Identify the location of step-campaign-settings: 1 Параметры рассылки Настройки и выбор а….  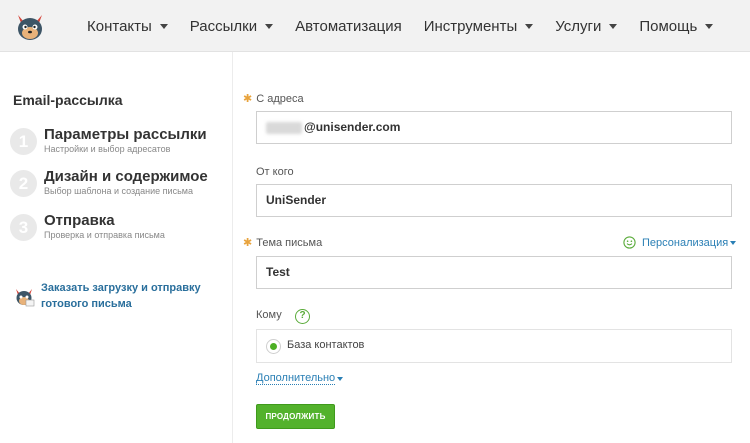
(120, 143).